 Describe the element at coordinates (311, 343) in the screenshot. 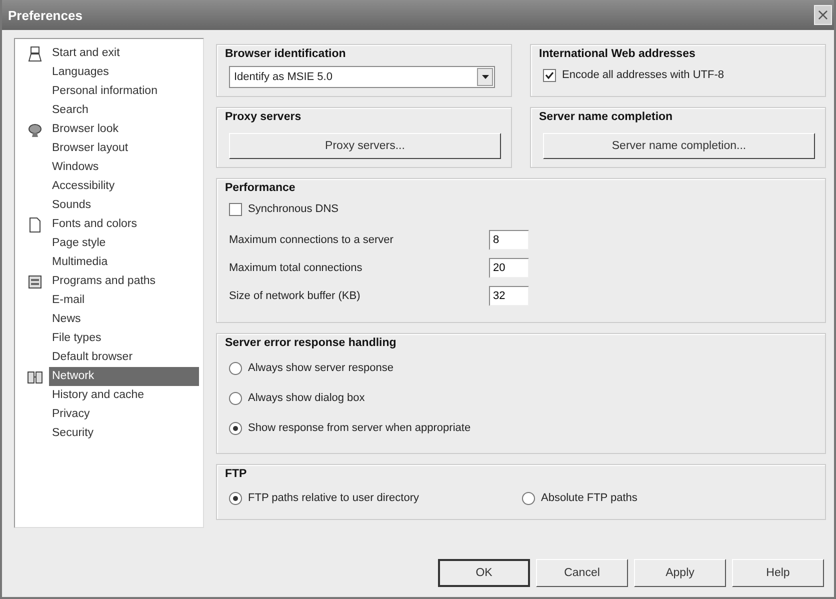

I see `group-title: Server error response handling` at that location.